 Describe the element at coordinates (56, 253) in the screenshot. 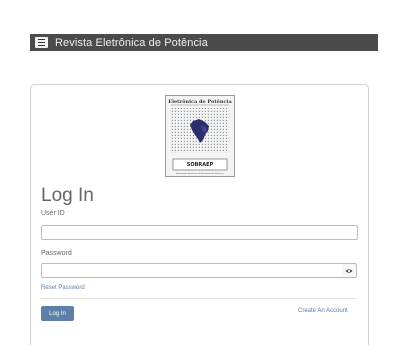

I see `password-label: Password` at that location.